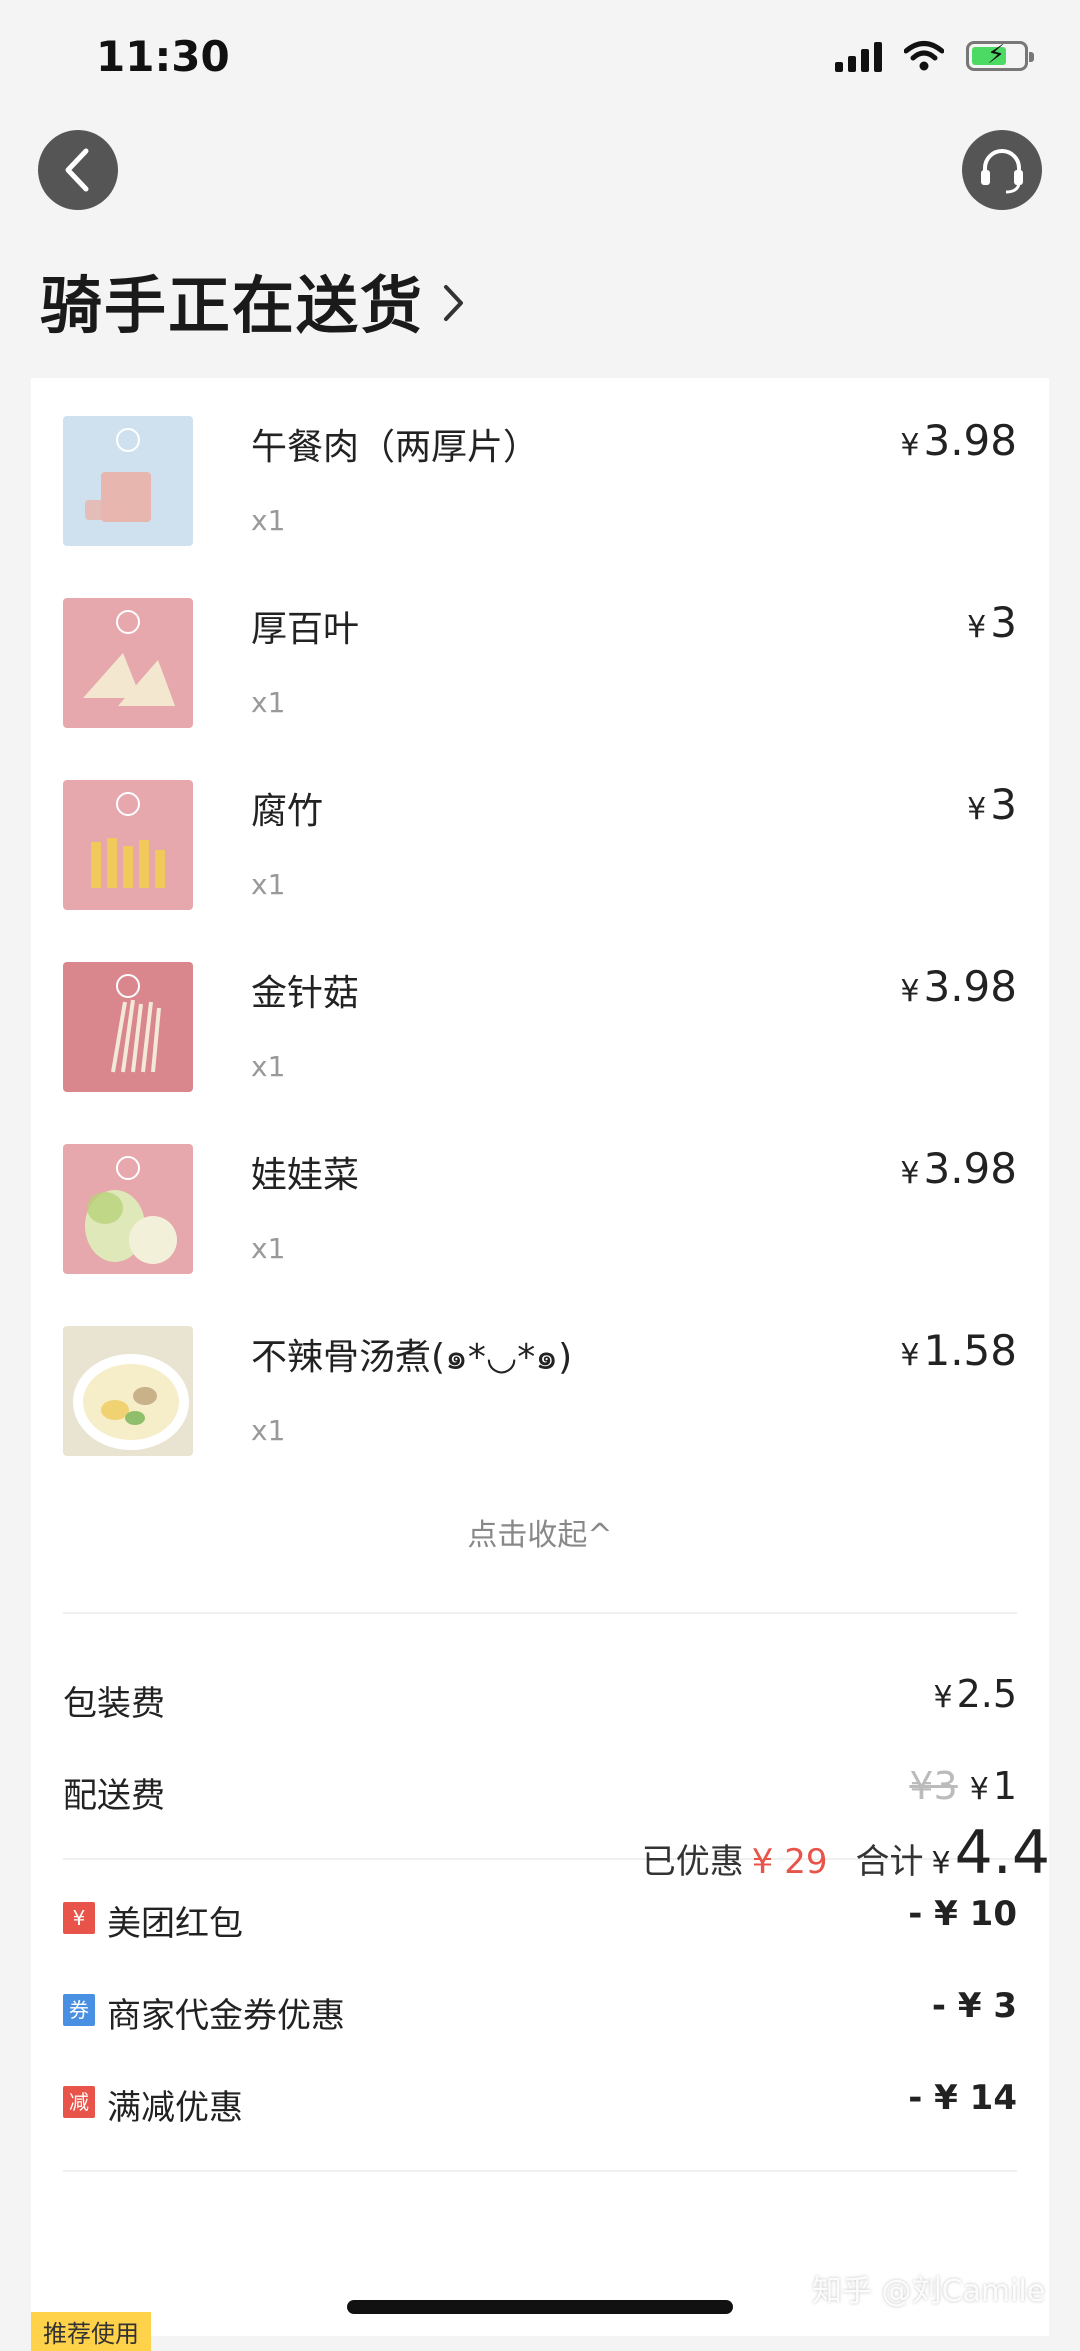 Image resolution: width=1080 pixels, height=2351 pixels. What do you see at coordinates (1000, 55) in the screenshot?
I see `battery-icon: ⚡` at bounding box center [1000, 55].